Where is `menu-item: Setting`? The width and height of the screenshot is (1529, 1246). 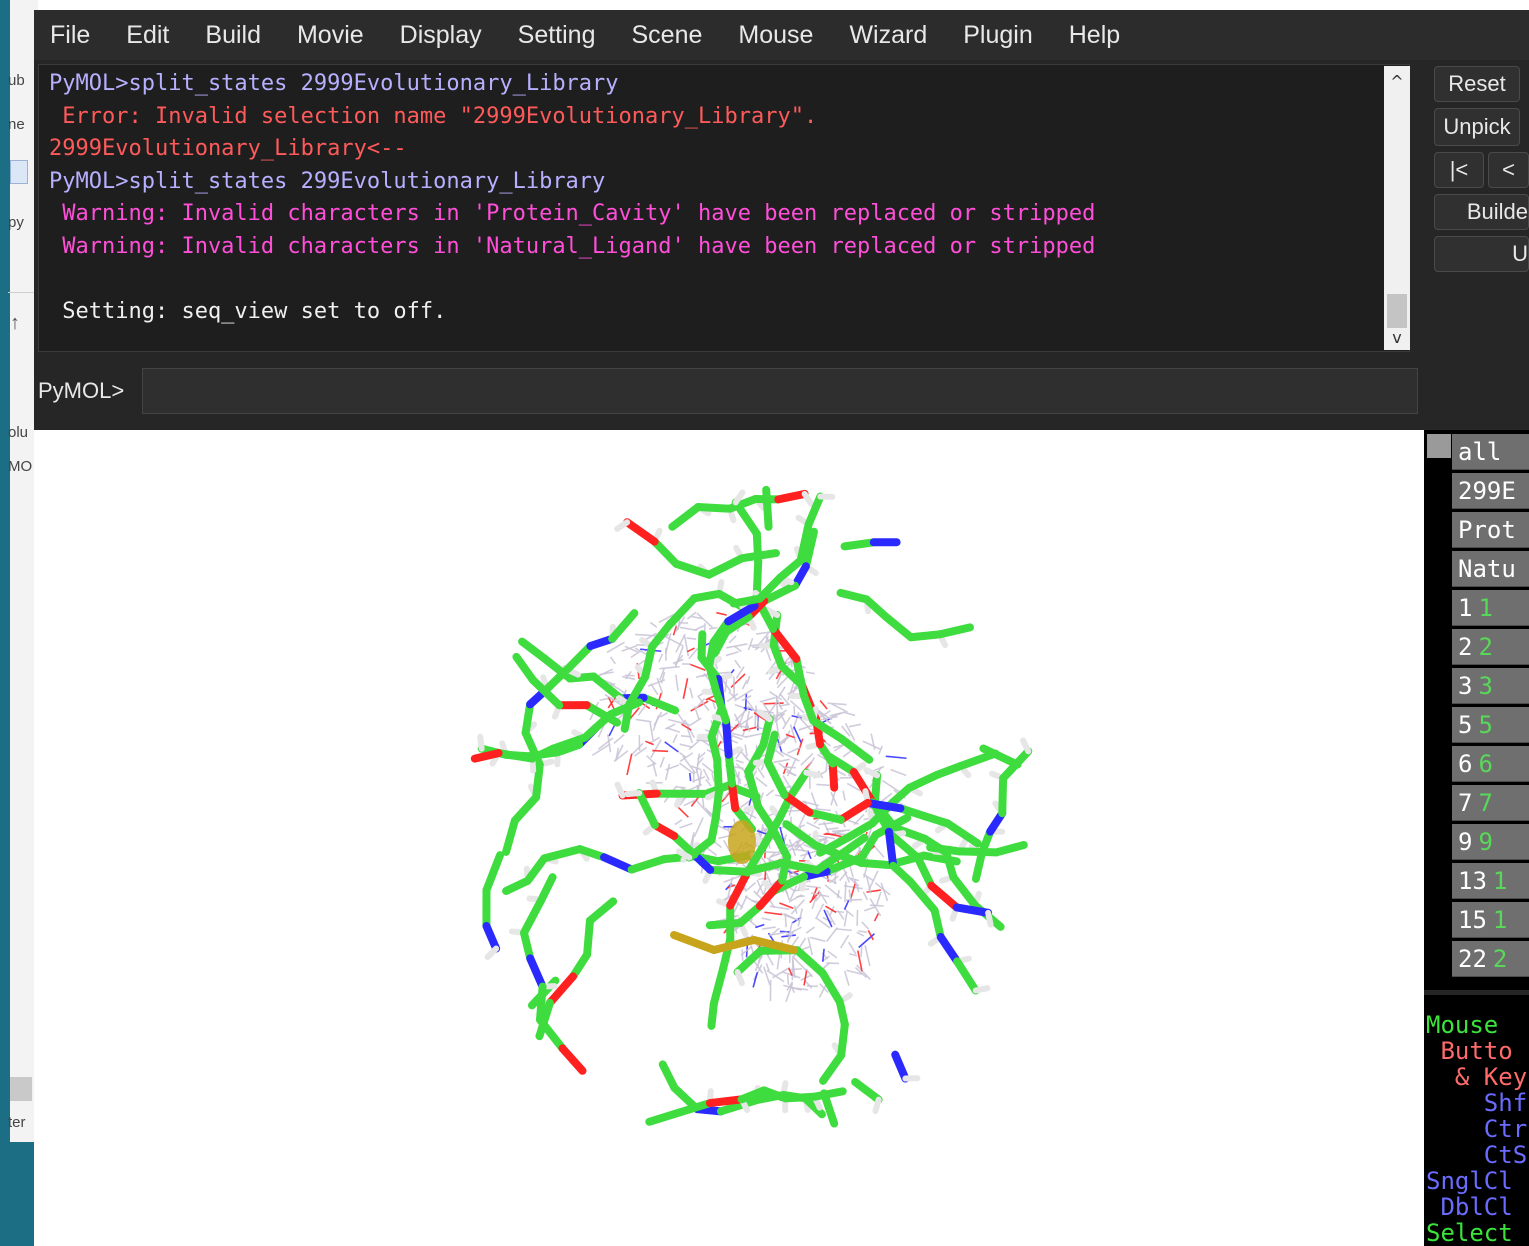
menu-item: Setting is located at coordinates (557, 35).